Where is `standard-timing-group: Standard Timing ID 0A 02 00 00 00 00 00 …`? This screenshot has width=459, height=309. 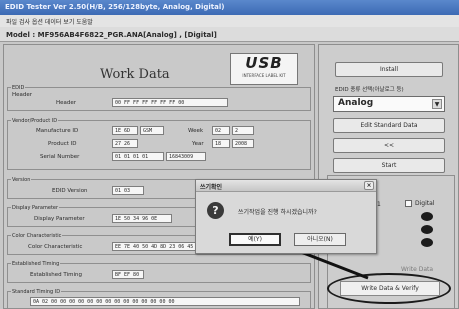
standard-timing-group: Standard Timing ID 0A 02 00 00 00 00 00 … is located at coordinates (159, 299).